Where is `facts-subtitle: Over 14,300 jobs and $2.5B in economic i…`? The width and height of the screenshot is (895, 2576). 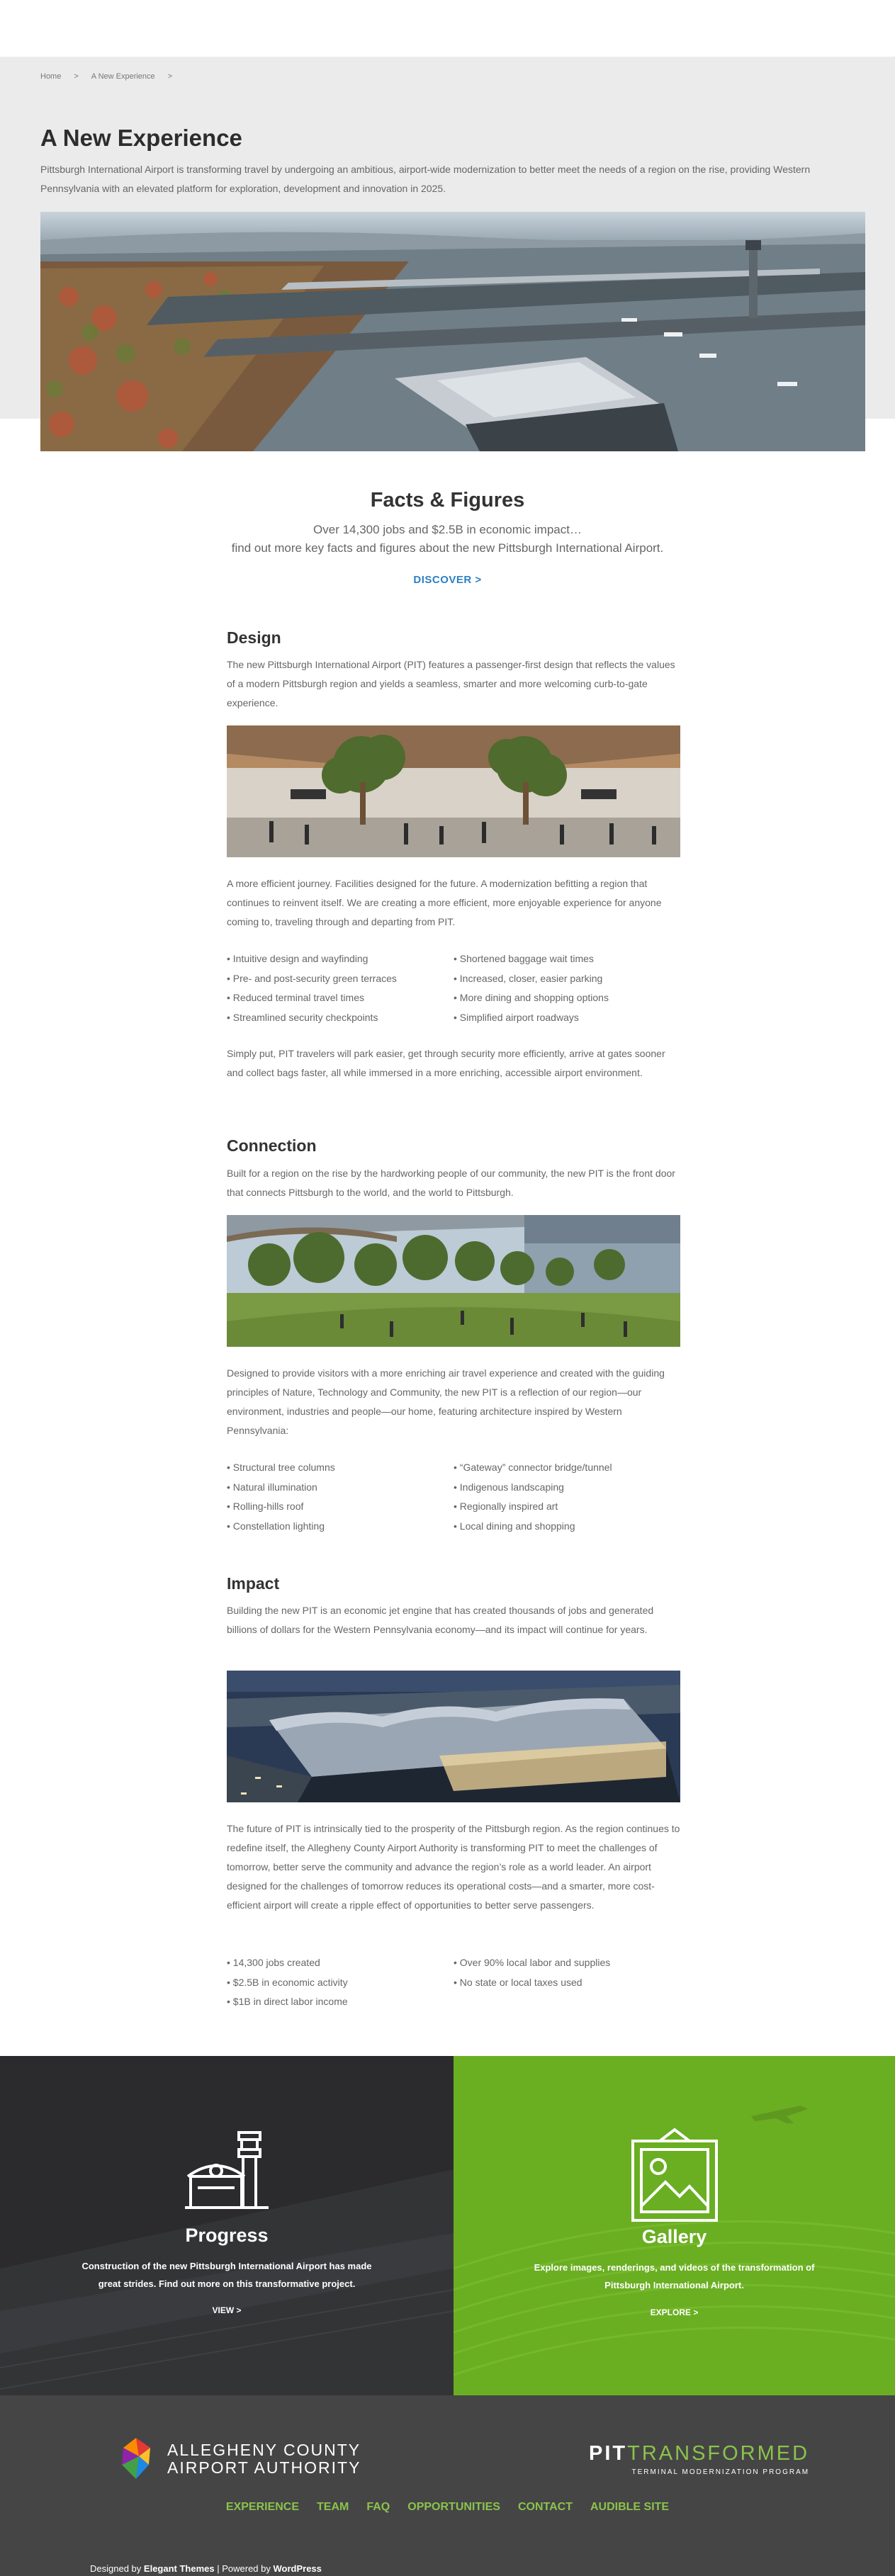 facts-subtitle: Over 14,300 jobs and $2.5B in economic i… is located at coordinates (447, 529).